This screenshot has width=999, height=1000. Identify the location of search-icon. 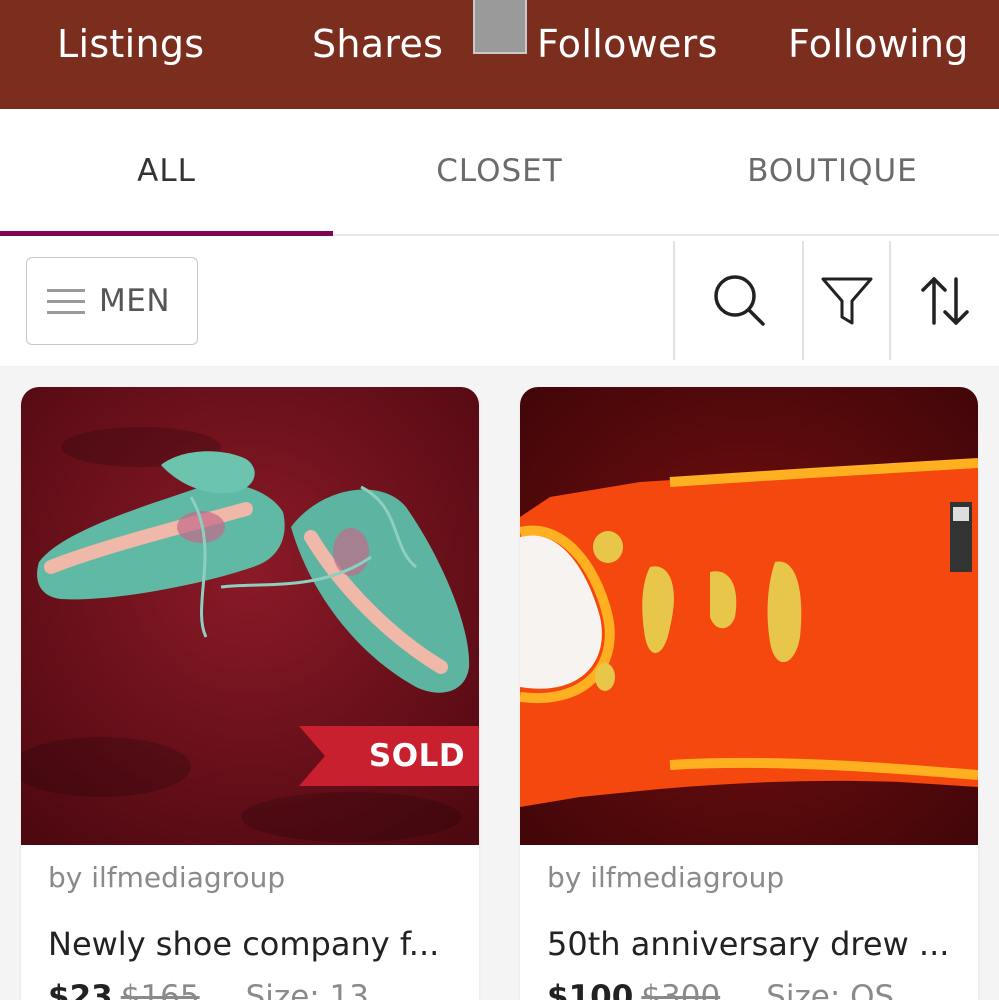
(739, 300).